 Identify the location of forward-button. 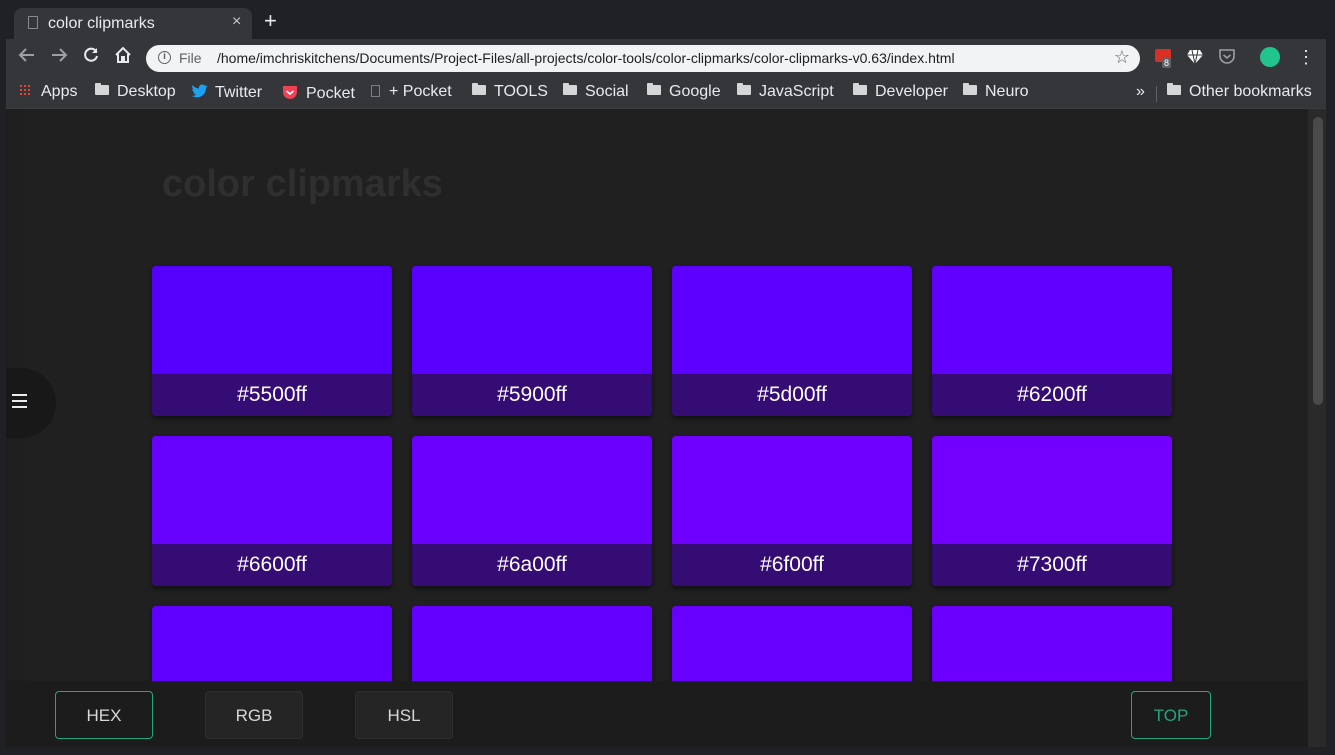
(59, 58).